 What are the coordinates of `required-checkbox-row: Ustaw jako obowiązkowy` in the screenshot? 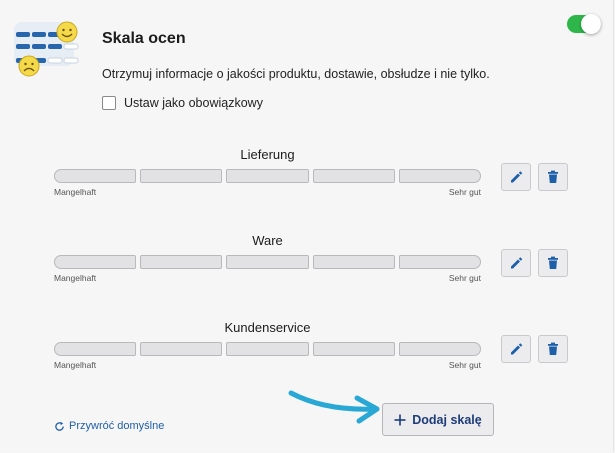 It's located at (182, 103).